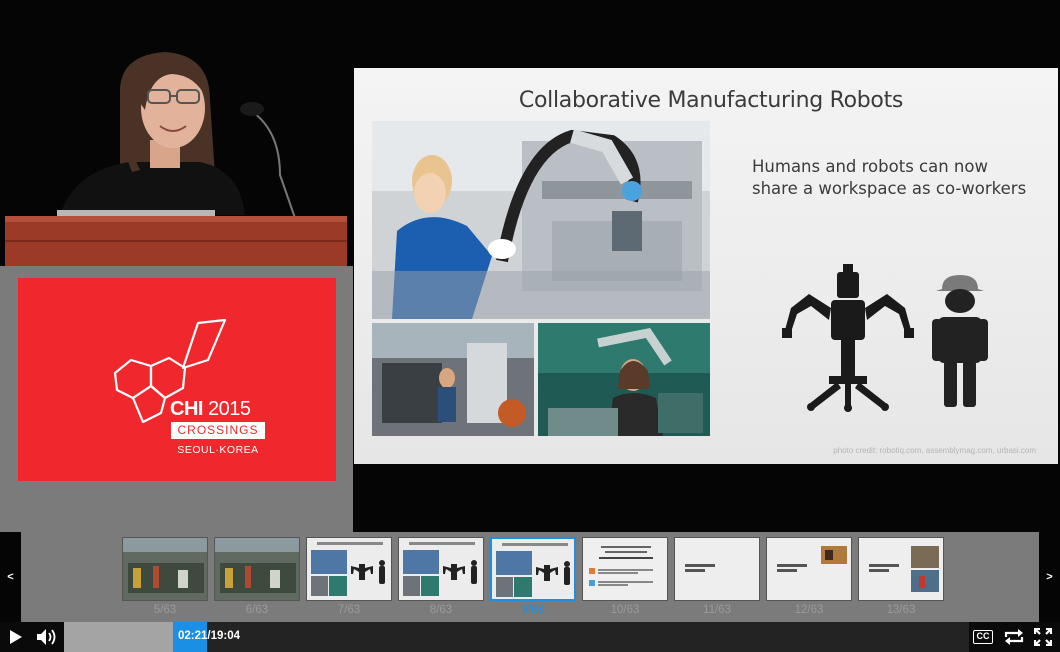  Describe the element at coordinates (441, 610) in the screenshot. I see `slide-thumbnail-label: 8/63` at that location.